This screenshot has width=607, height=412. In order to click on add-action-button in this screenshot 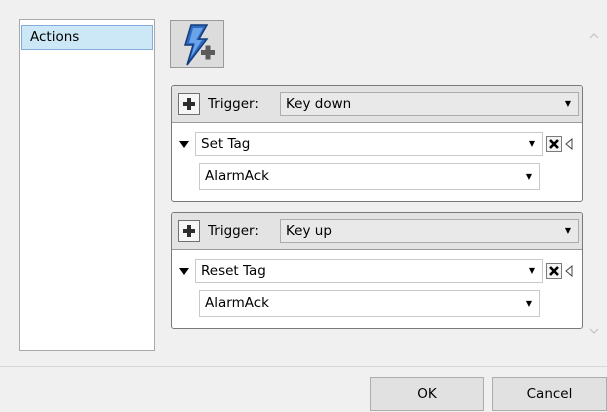, I will do `click(197, 44)`.